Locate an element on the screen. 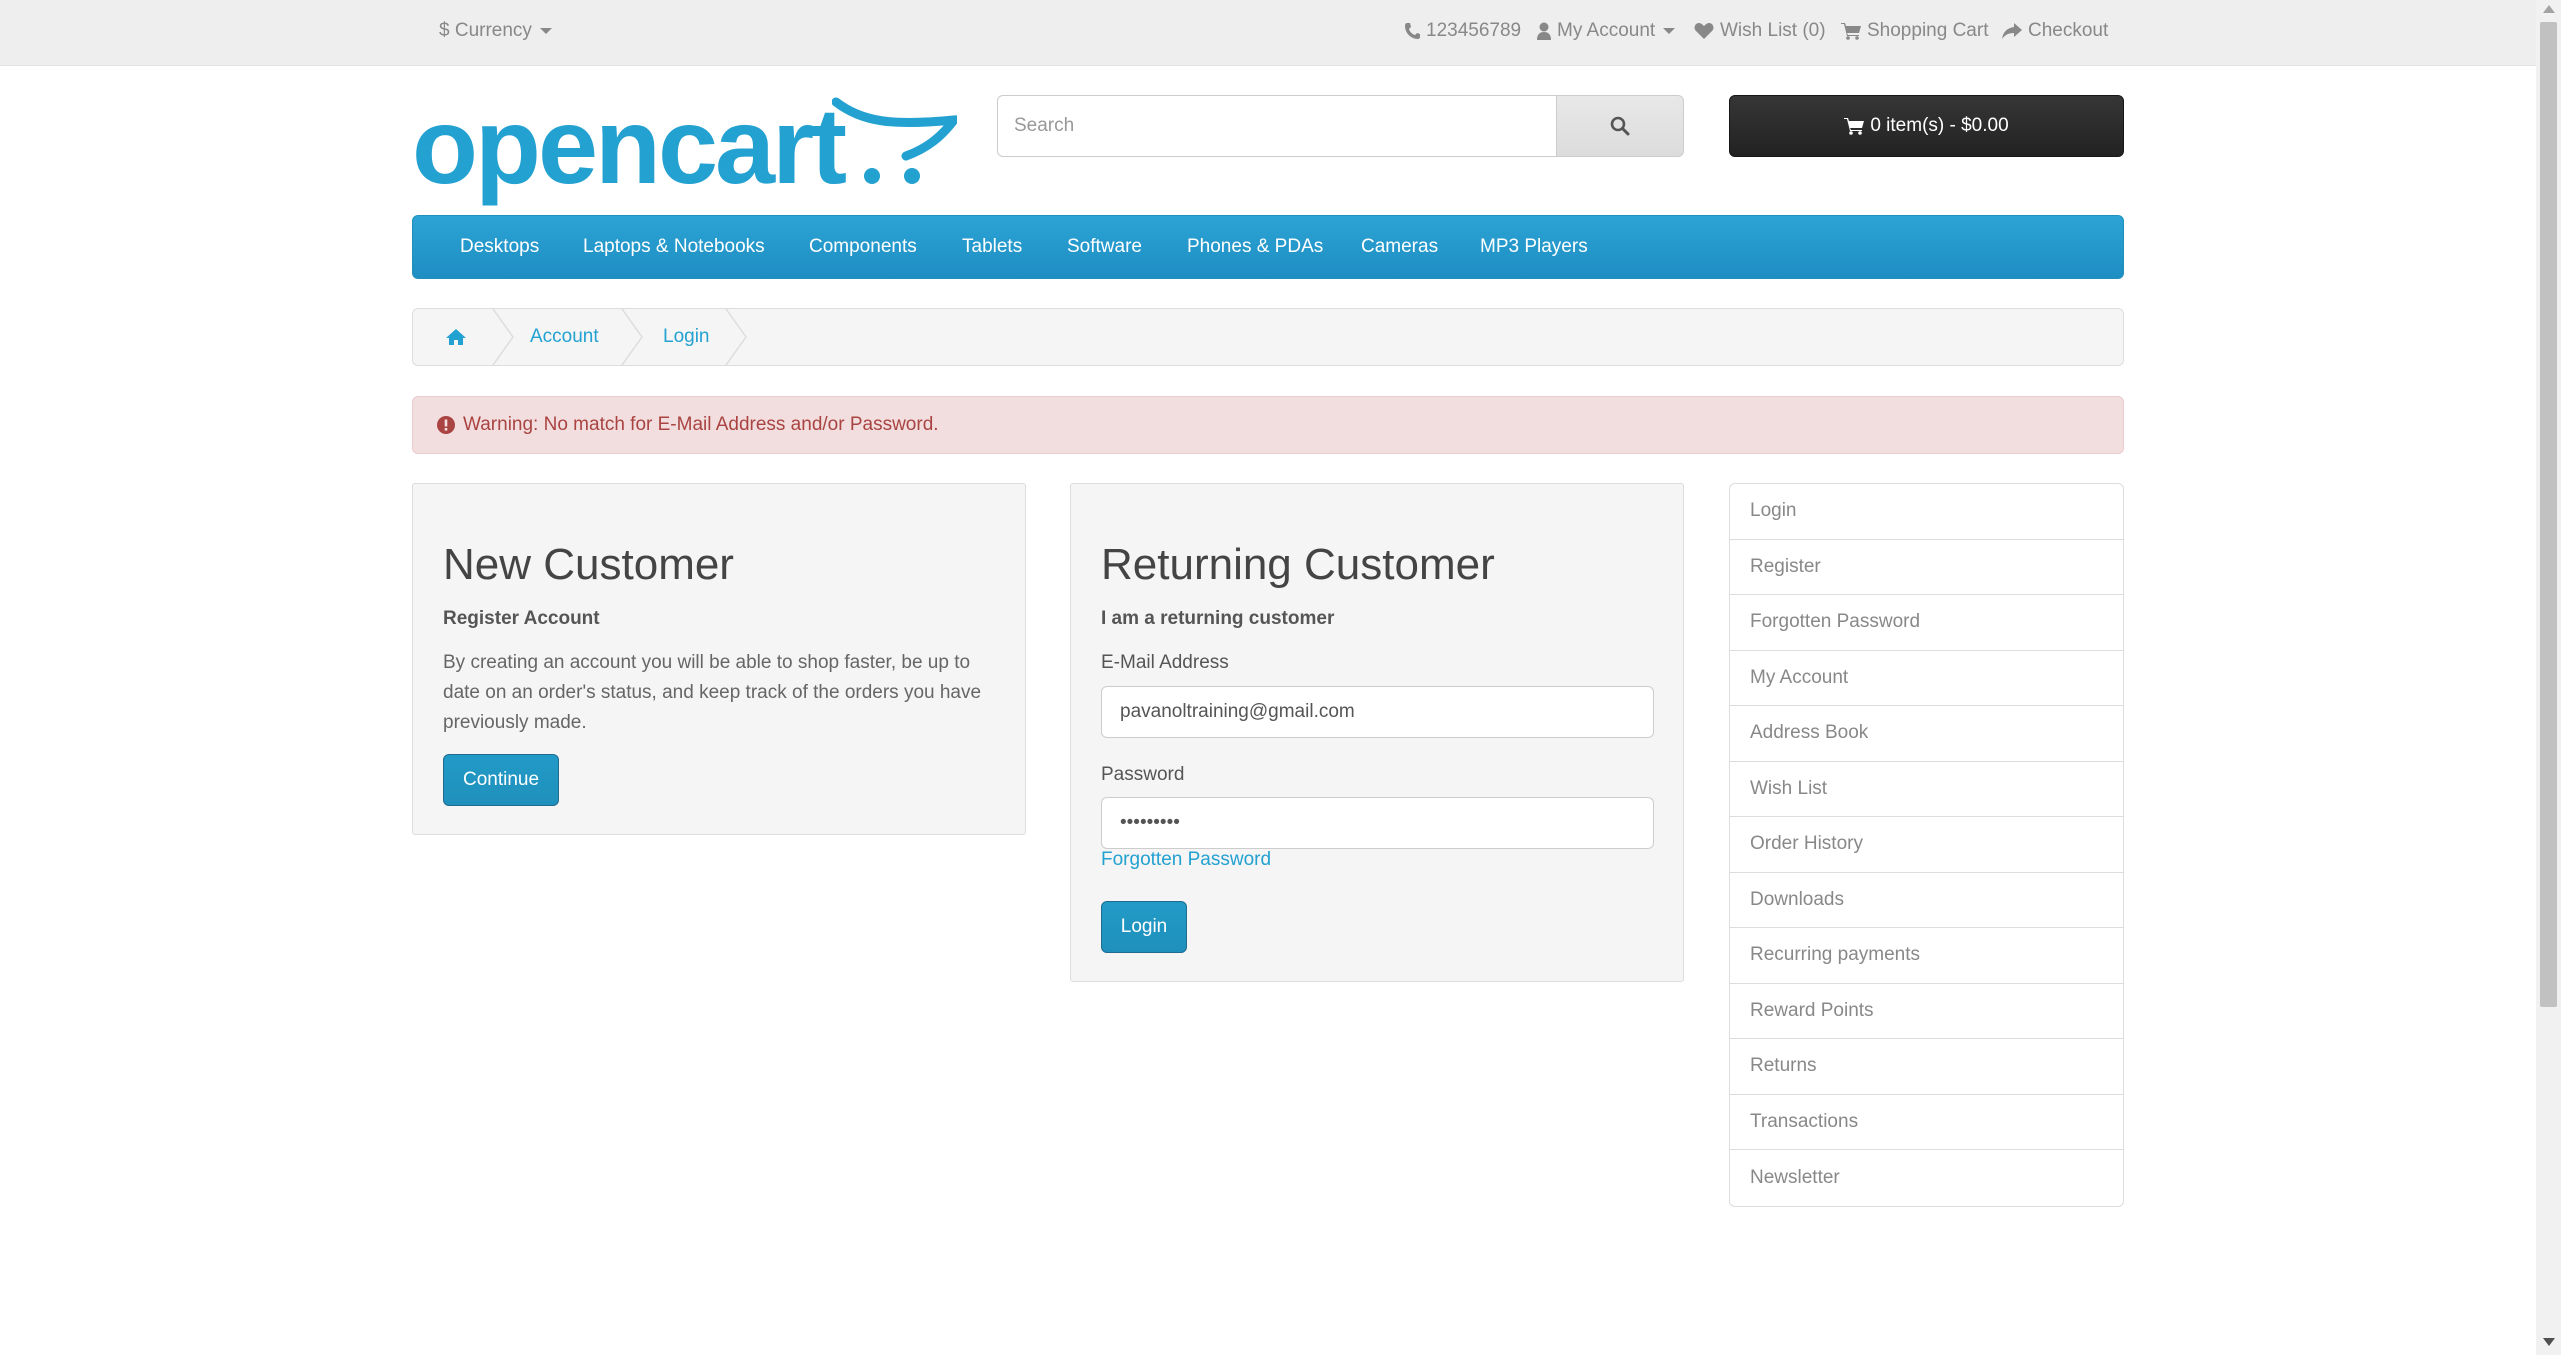 This screenshot has width=2561, height=1355. search-icon is located at coordinates (1620, 126).